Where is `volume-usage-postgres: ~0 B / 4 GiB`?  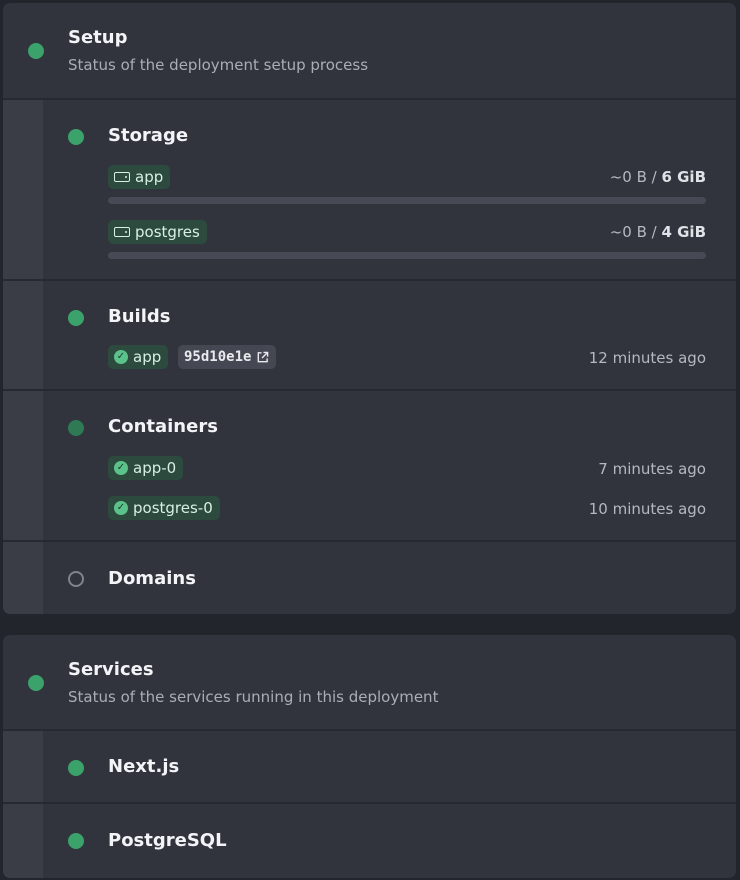 volume-usage-postgres: ~0 B / 4 GiB is located at coordinates (658, 232).